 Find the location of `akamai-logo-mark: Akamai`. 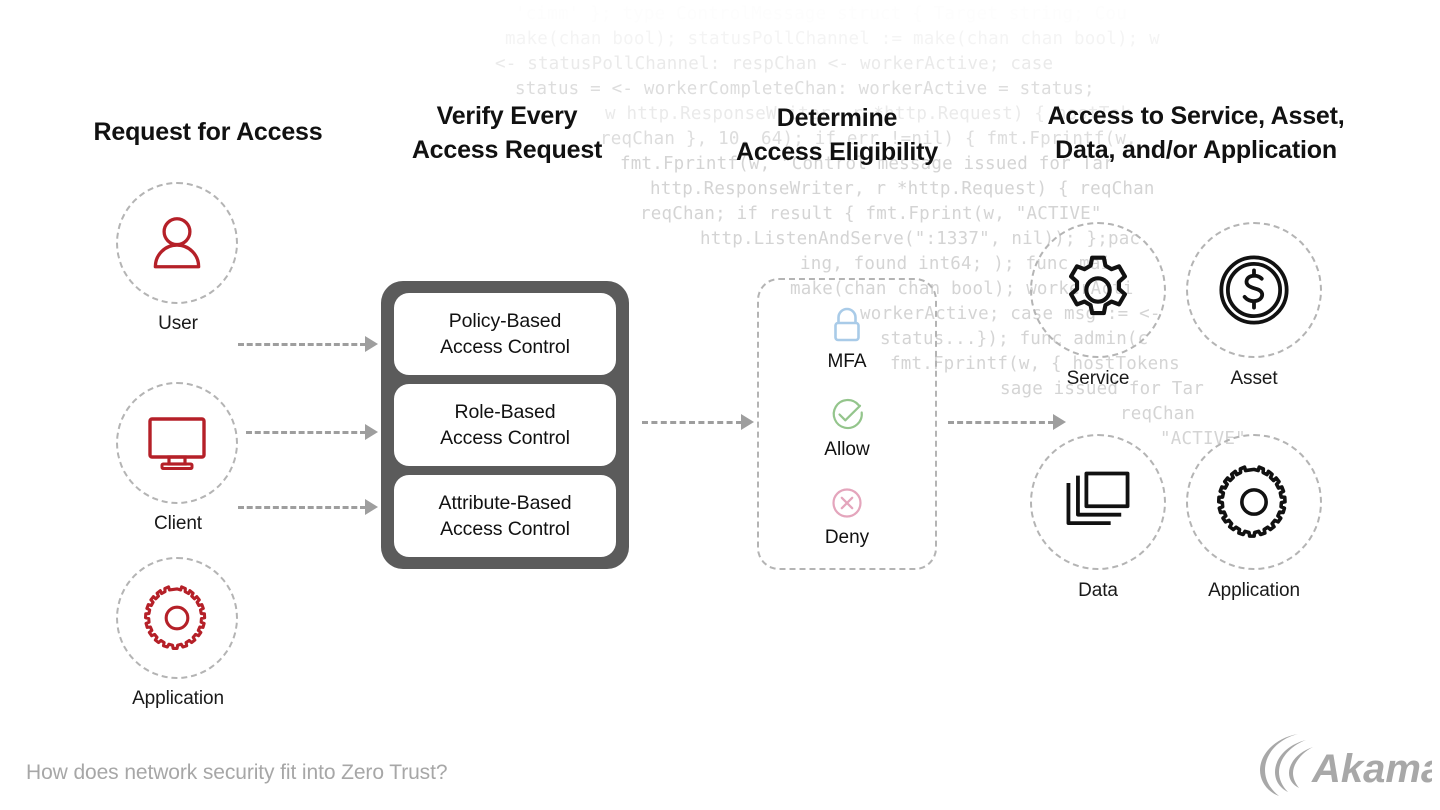

akamai-logo-mark: Akamai is located at coordinates (1350, 765).